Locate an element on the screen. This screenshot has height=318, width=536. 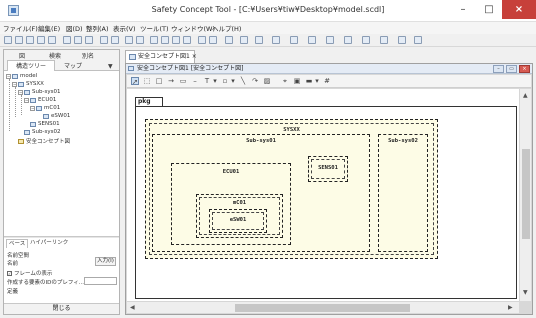
copy-icon is located at coordinates (78, 40).